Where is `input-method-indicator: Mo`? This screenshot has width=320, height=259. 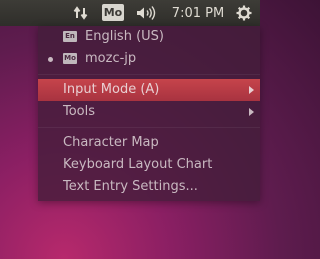
input-method-indicator: Mo is located at coordinates (113, 12).